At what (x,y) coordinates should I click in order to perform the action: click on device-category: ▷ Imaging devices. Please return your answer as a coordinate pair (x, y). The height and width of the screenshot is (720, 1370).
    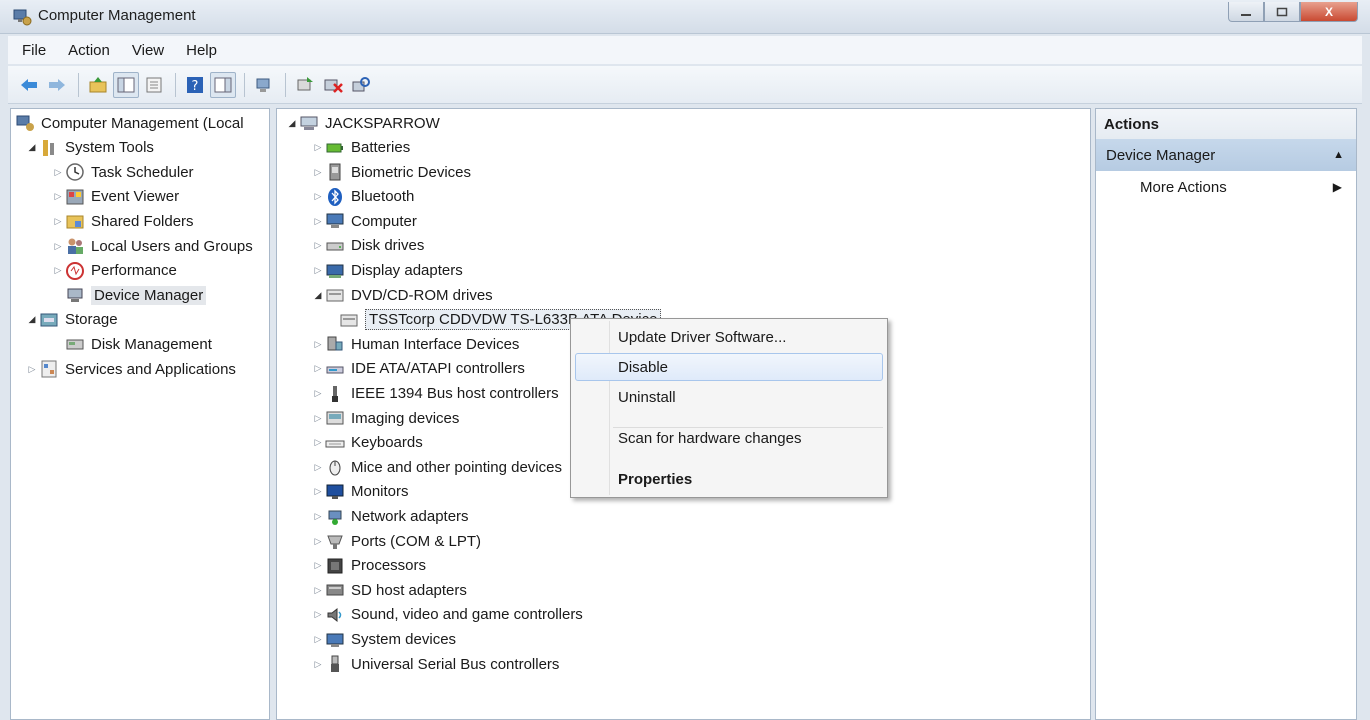
    Looking at the image, I should click on (385, 418).